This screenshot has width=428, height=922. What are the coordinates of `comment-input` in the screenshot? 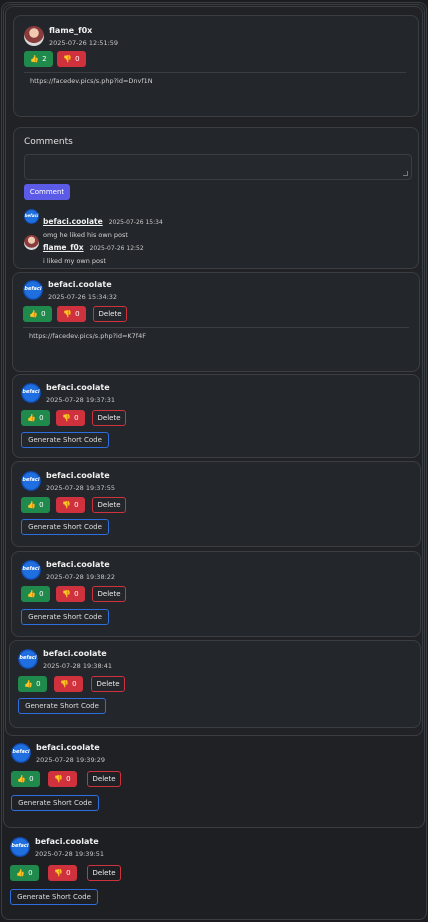 It's located at (218, 167).